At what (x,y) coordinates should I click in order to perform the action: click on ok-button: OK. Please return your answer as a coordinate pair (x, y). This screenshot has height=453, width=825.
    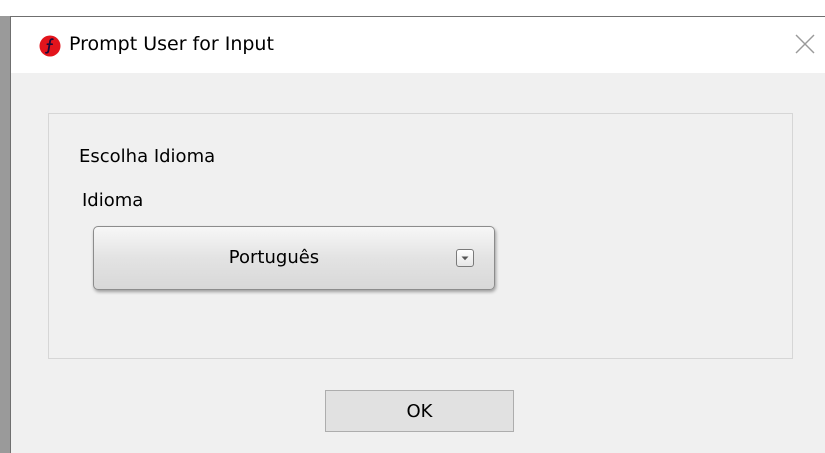
    Looking at the image, I should click on (419, 411).